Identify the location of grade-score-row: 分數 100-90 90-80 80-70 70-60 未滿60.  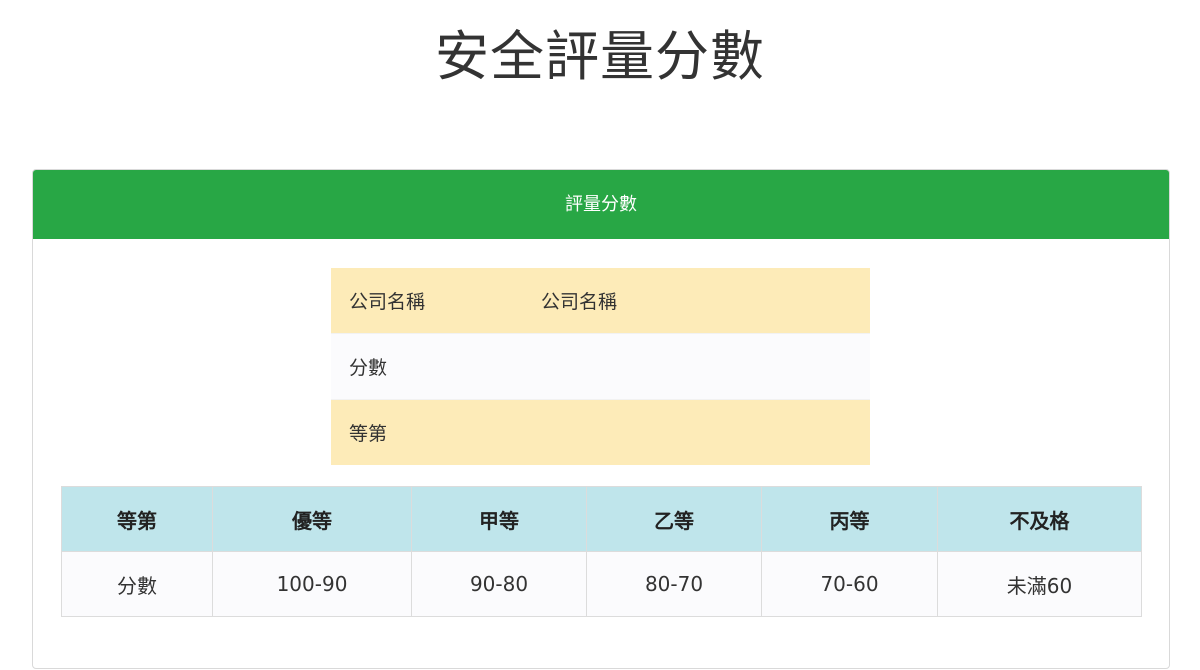
(601, 584).